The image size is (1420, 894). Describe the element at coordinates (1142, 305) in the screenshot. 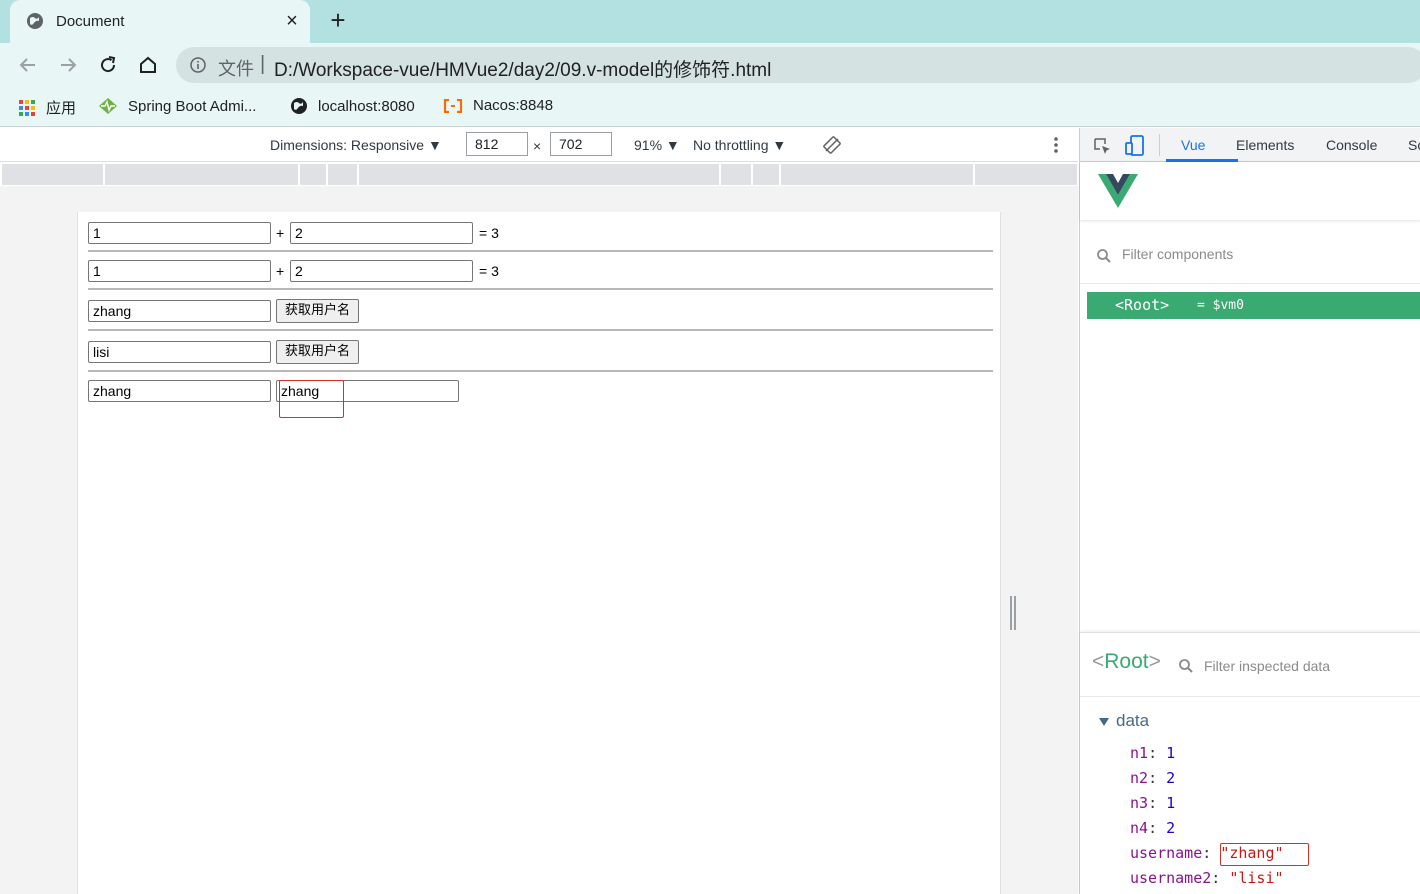

I see `root-component-tag: <Root>` at that location.